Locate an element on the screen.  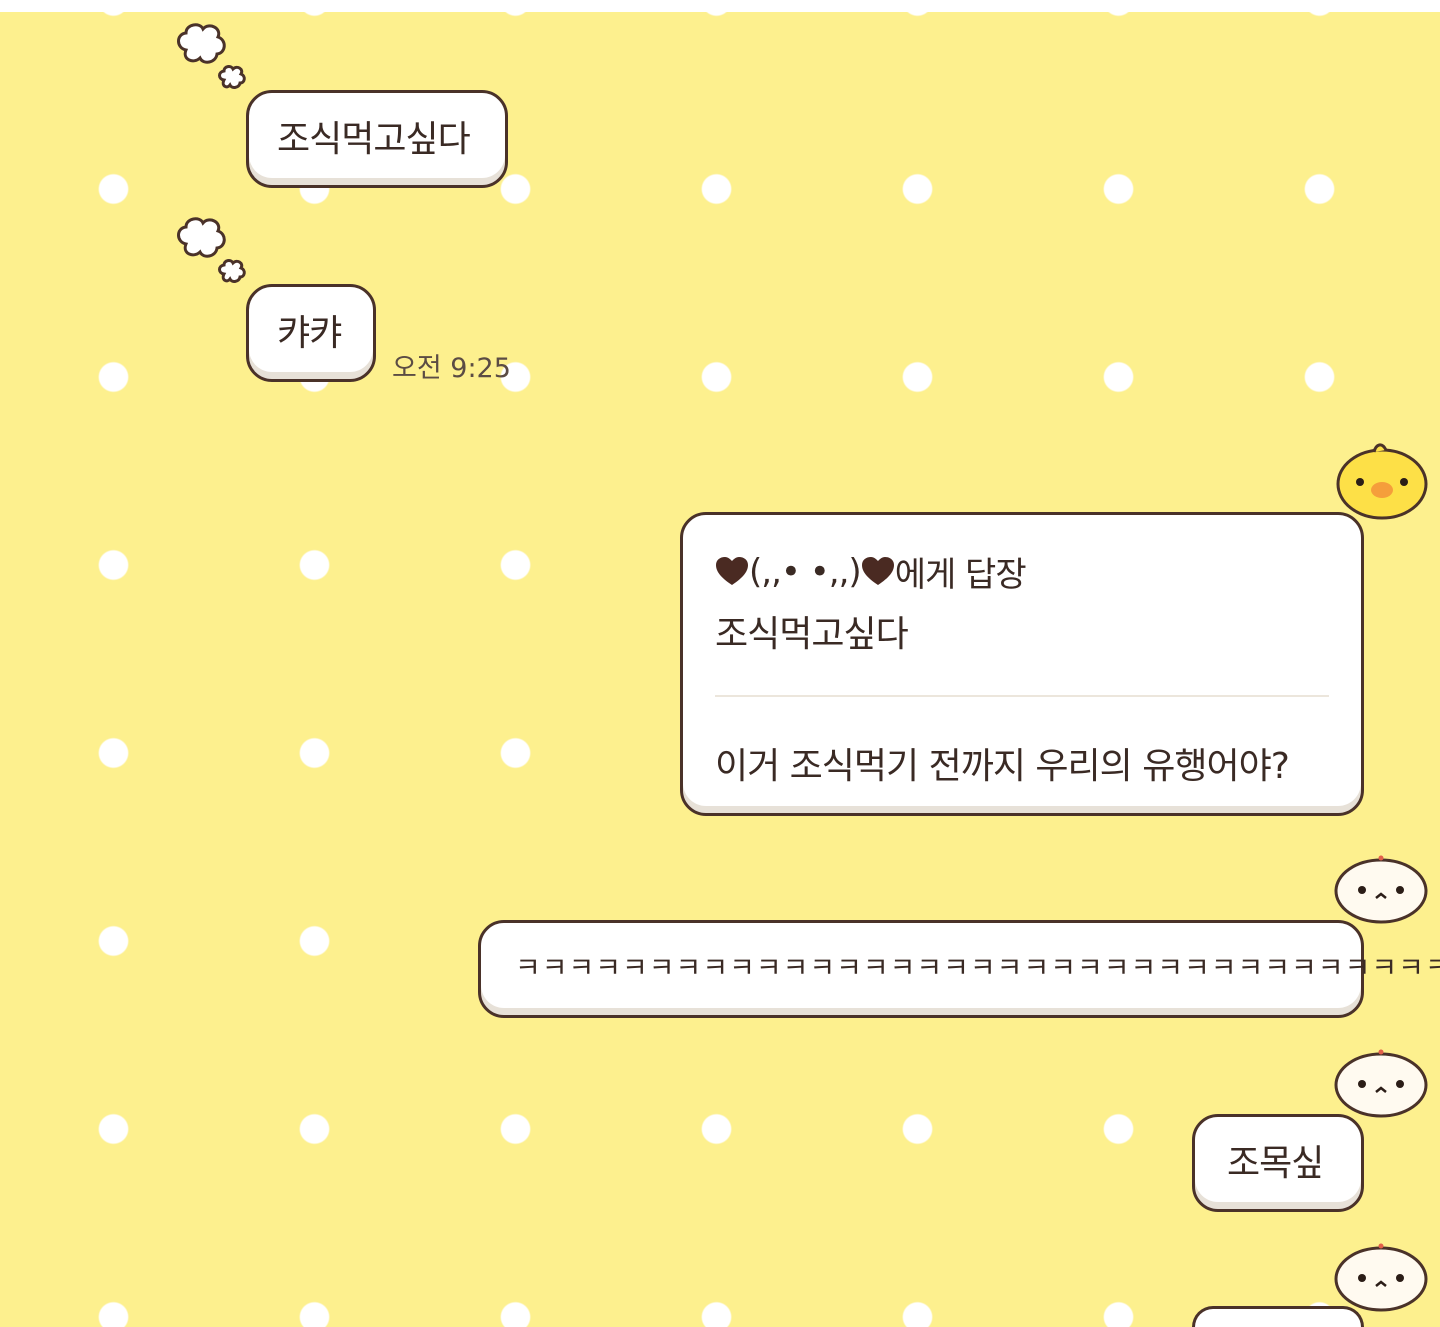
message-timestamp: 오전 9:25 is located at coordinates (451, 368).